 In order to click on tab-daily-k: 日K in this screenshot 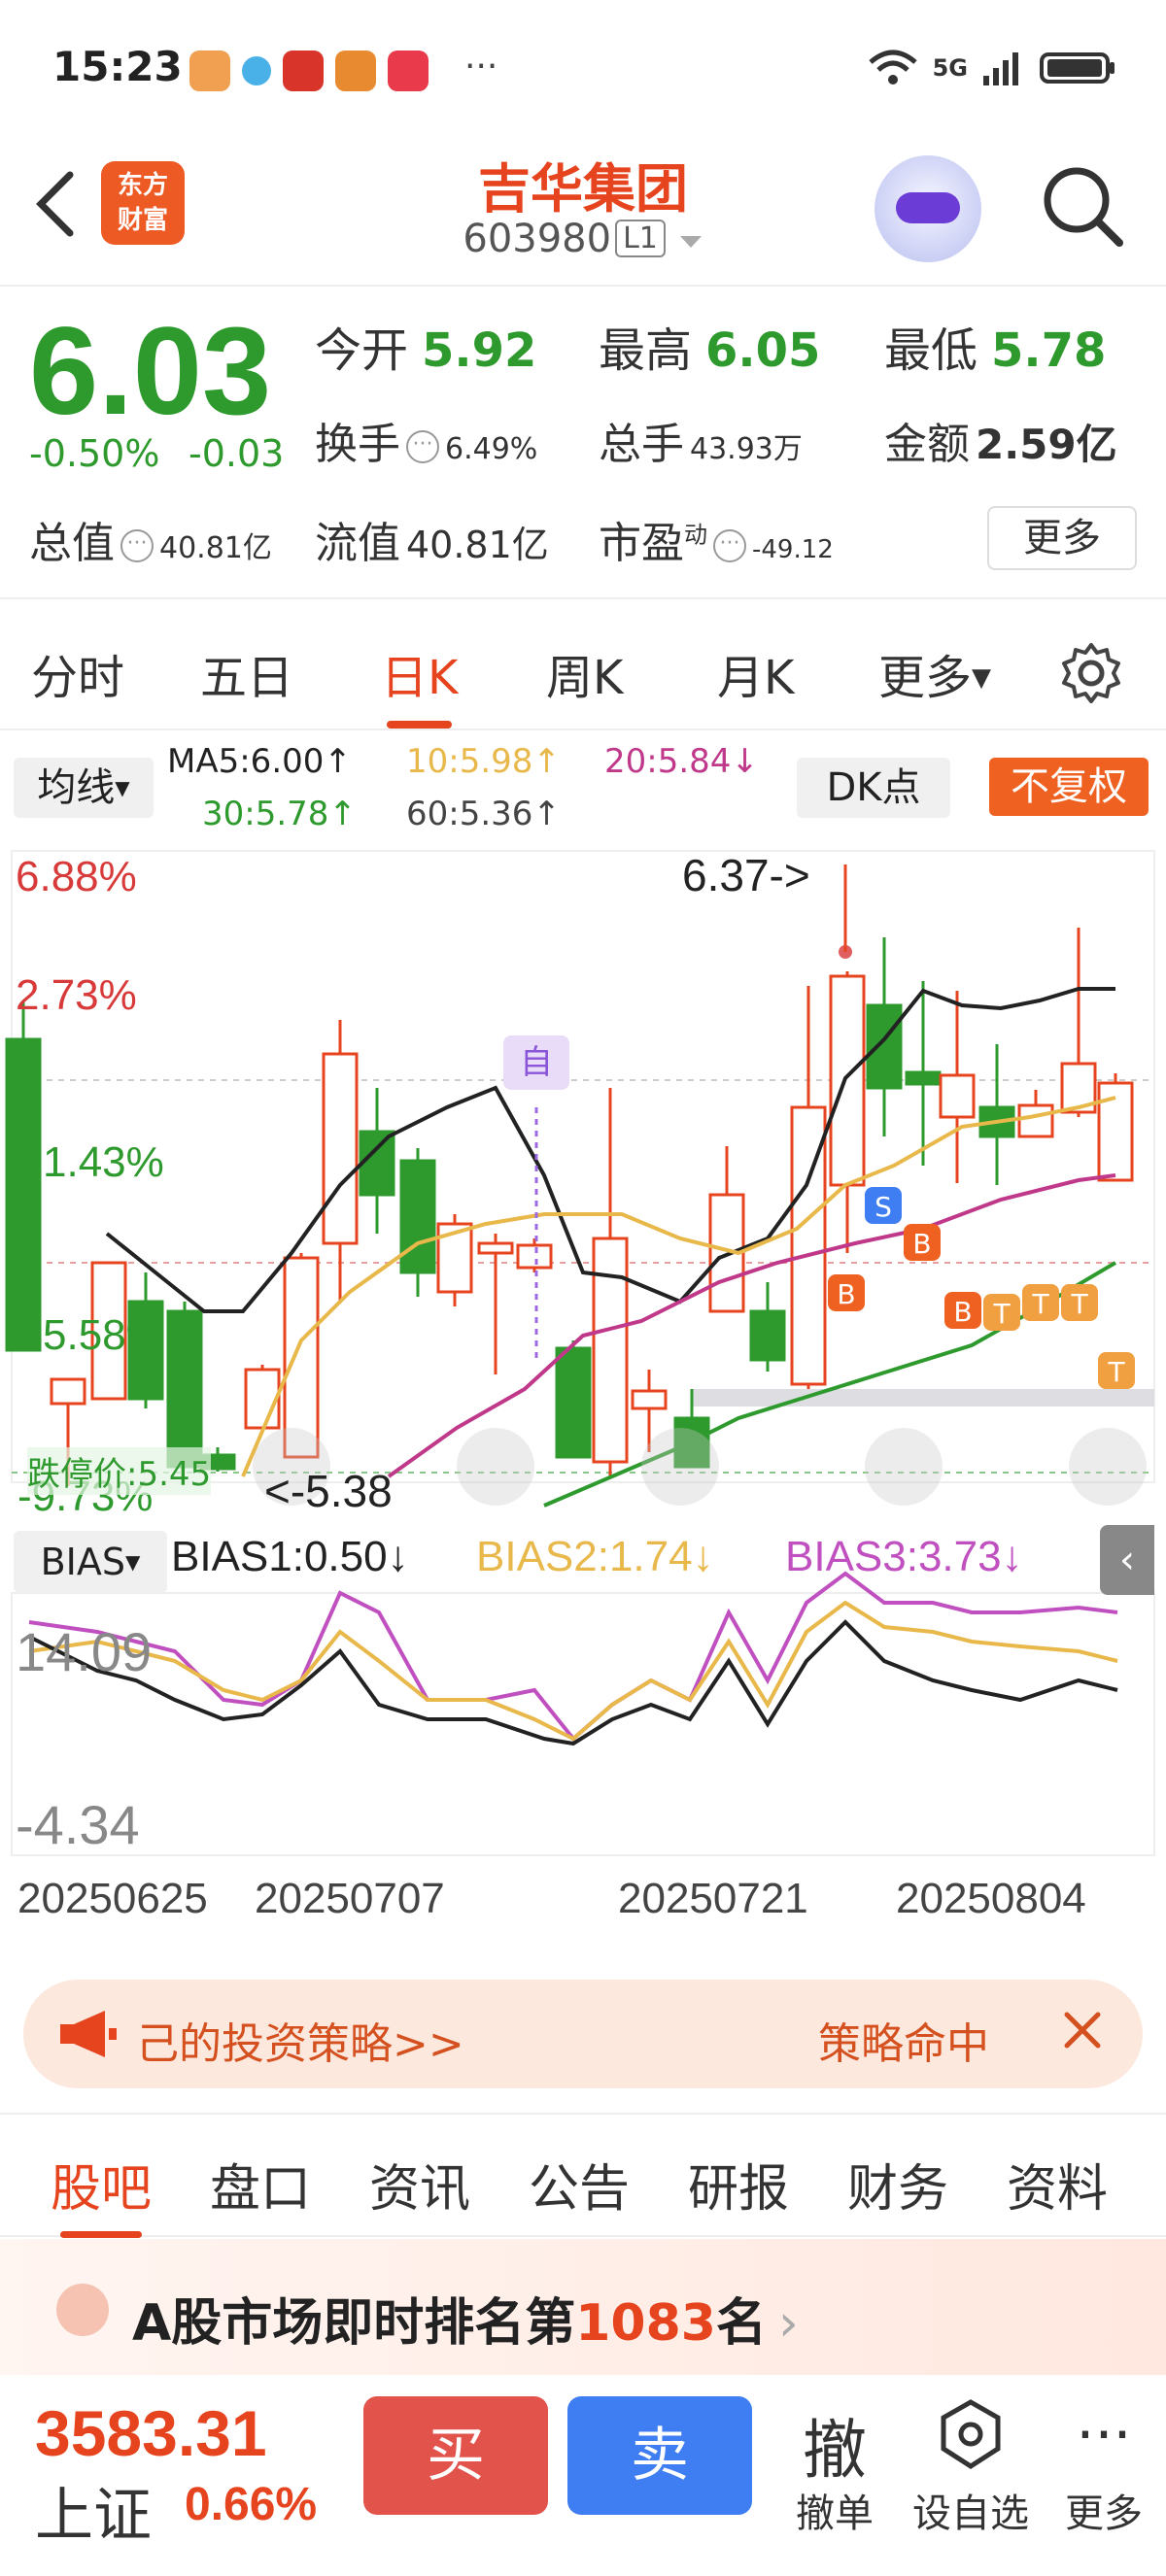, I will do `click(420, 684)`.